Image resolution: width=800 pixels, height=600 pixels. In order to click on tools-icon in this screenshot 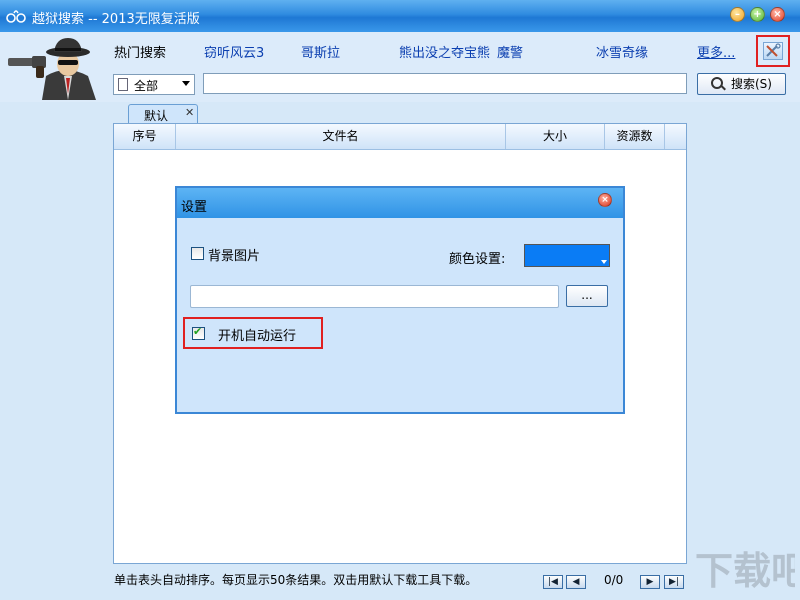, I will do `click(773, 50)`.